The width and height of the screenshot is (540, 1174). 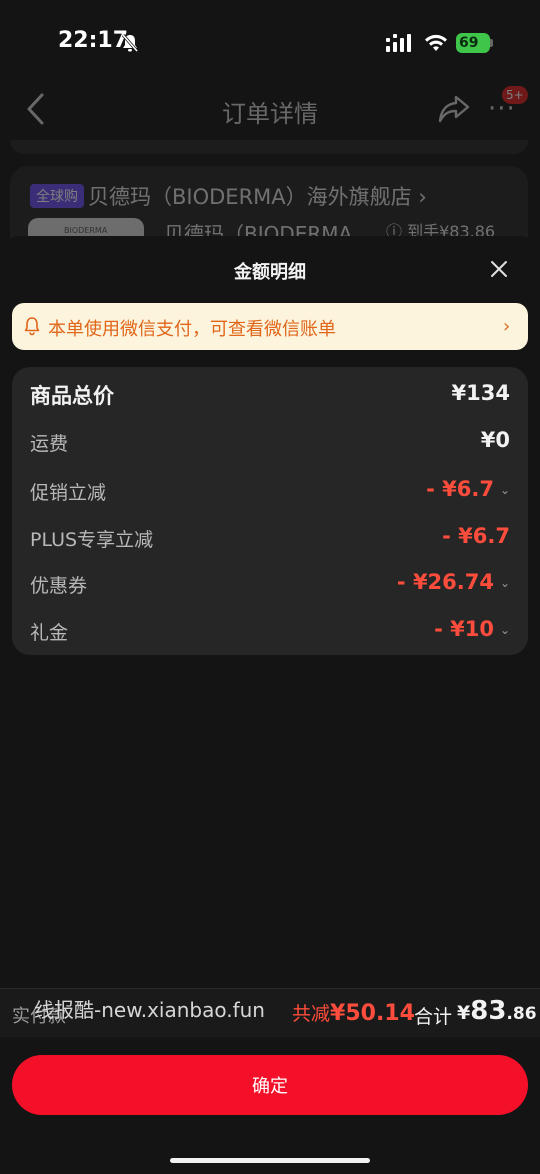 What do you see at coordinates (372, 1013) in the screenshot?
I see `reduce-value: ¥50.14` at bounding box center [372, 1013].